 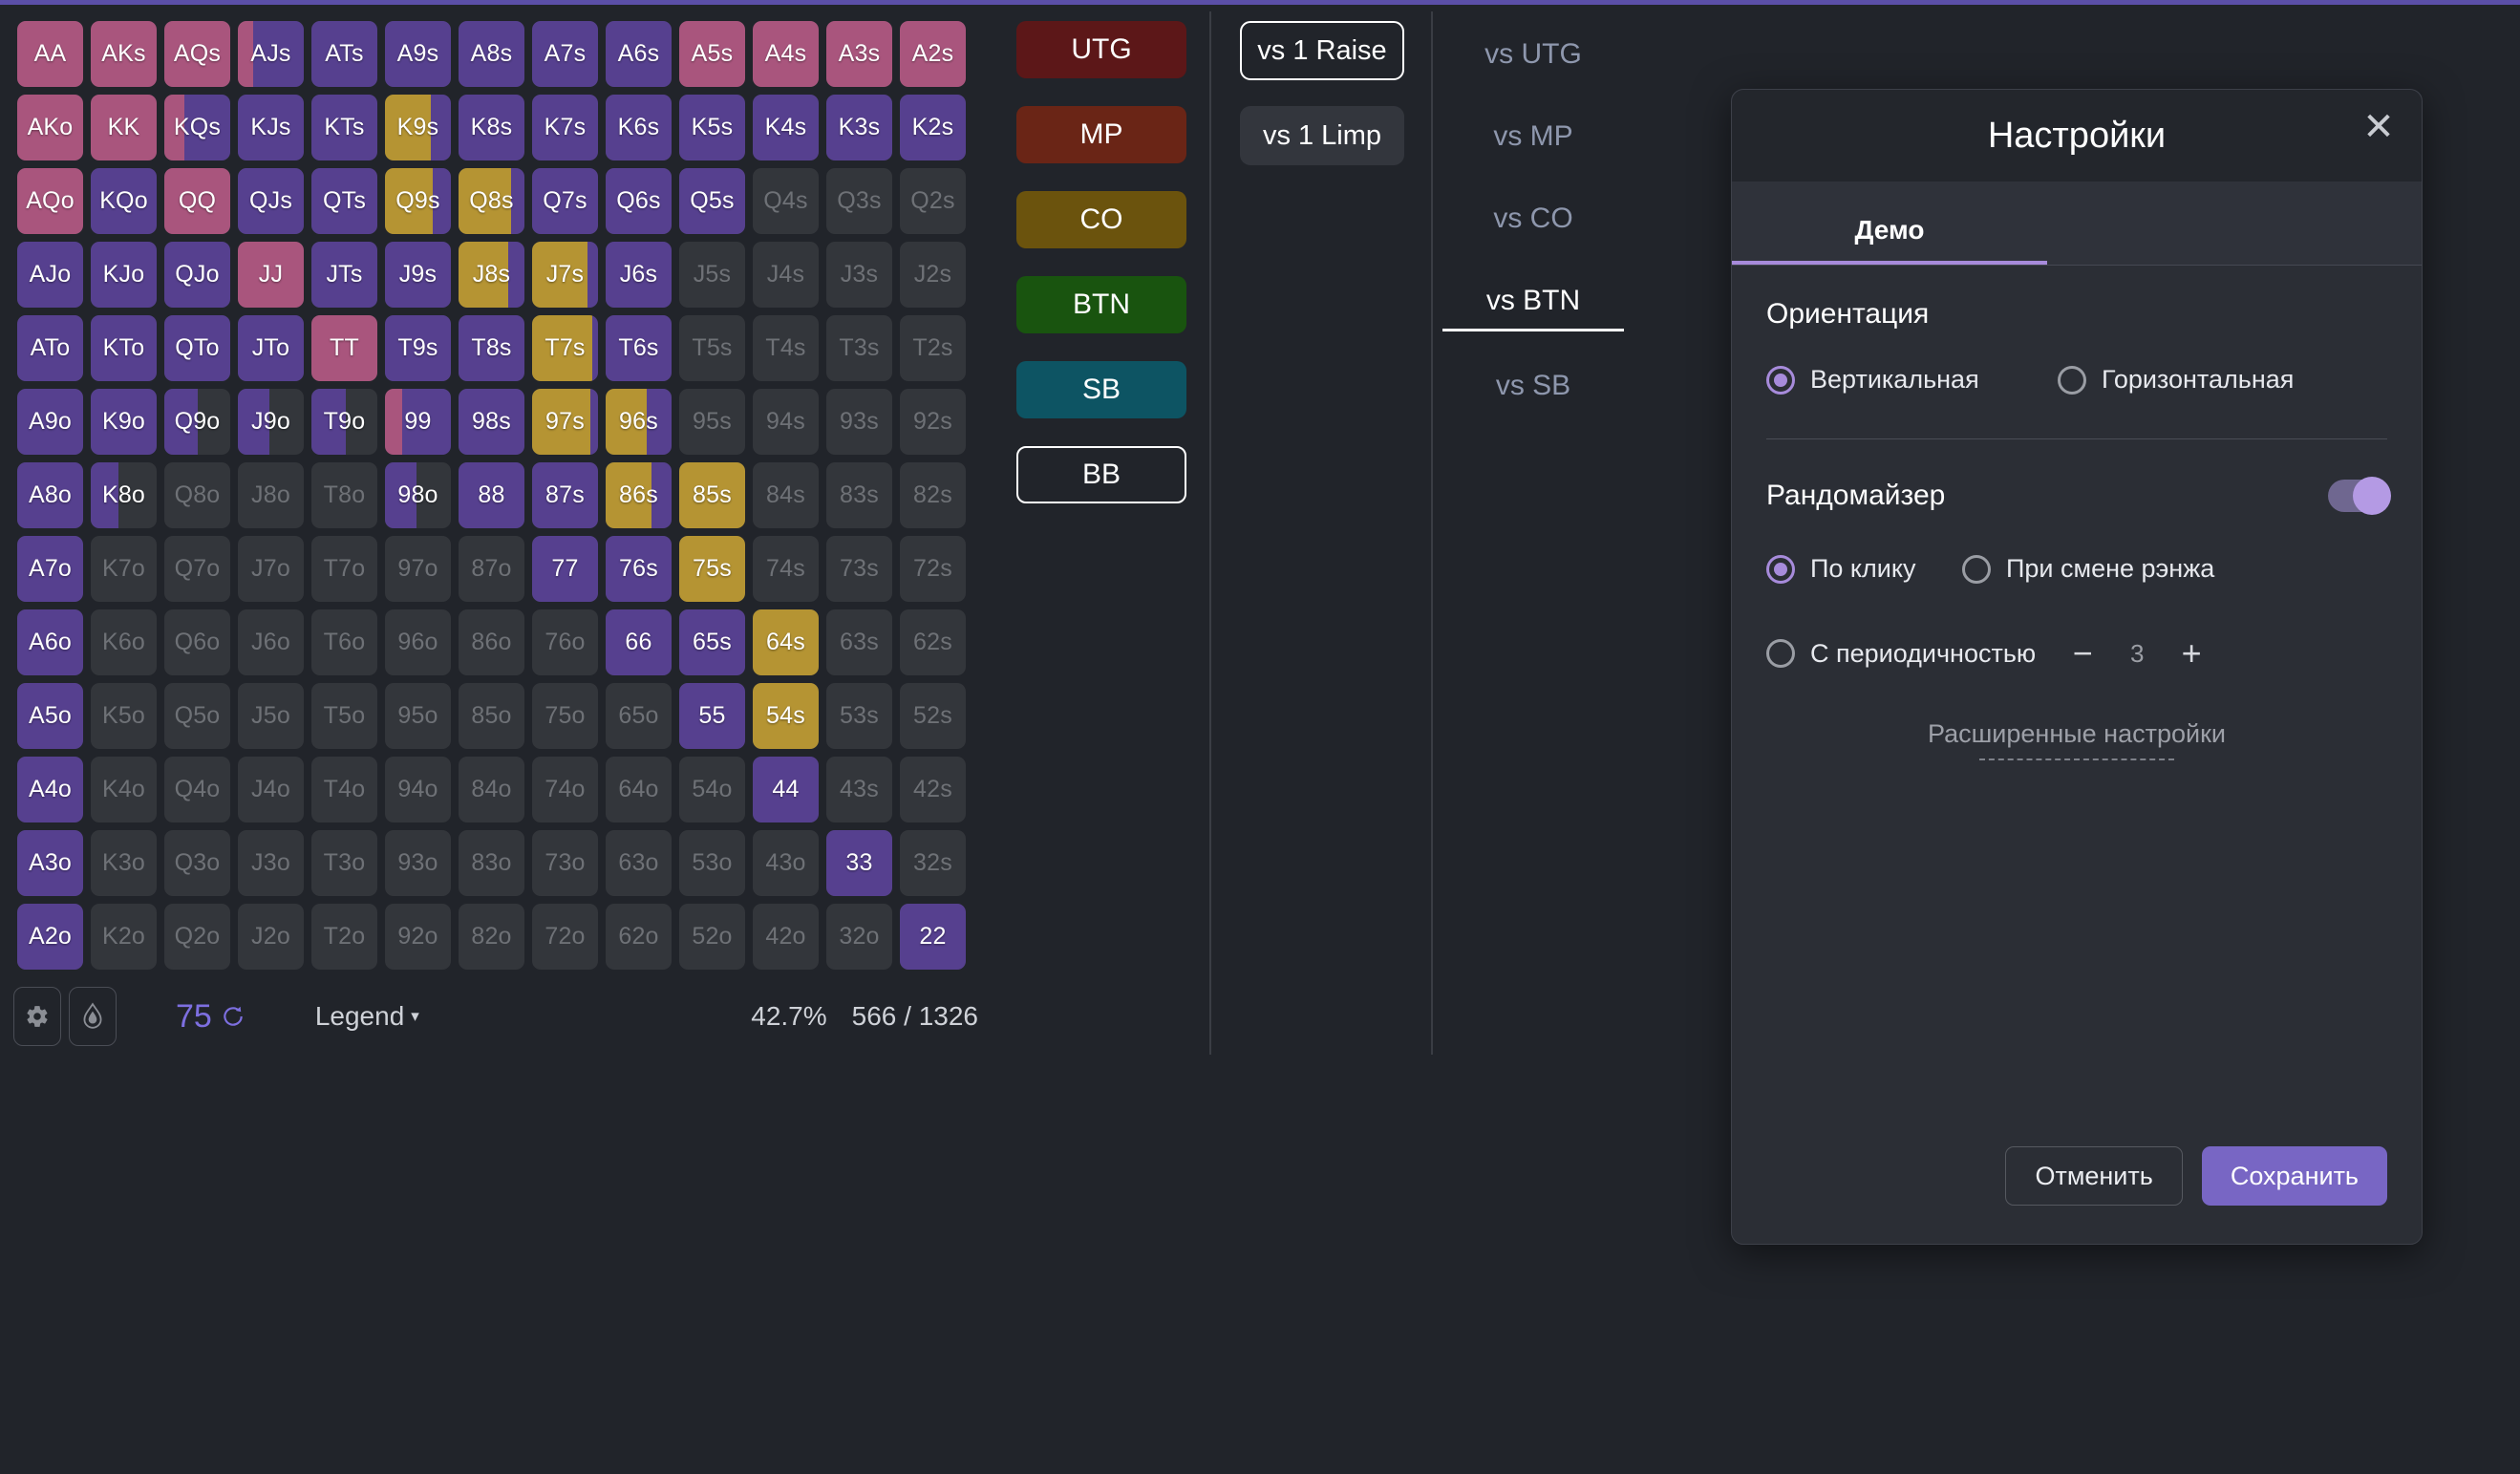 I want to click on range-cell-A8o: A8o, so click(x=50, y=495).